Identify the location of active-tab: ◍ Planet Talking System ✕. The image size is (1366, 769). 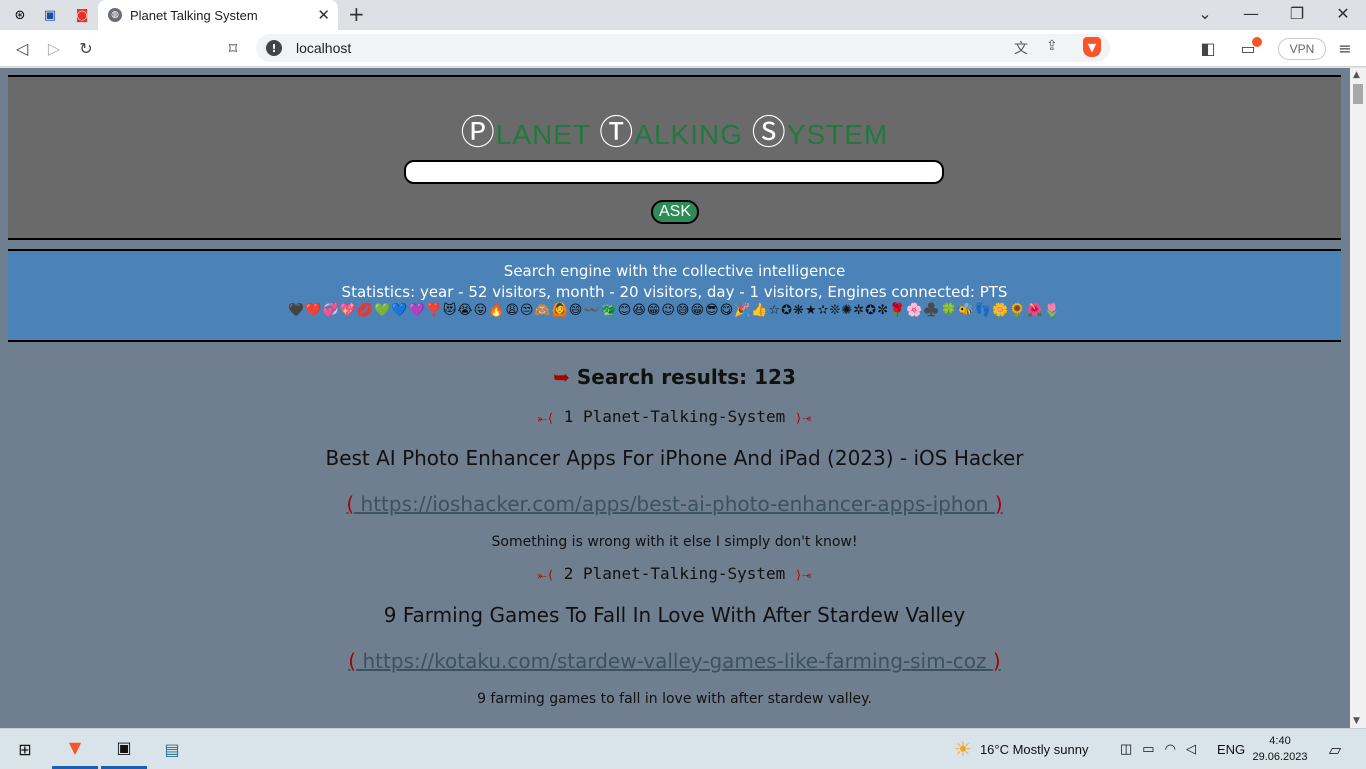
(218, 15).